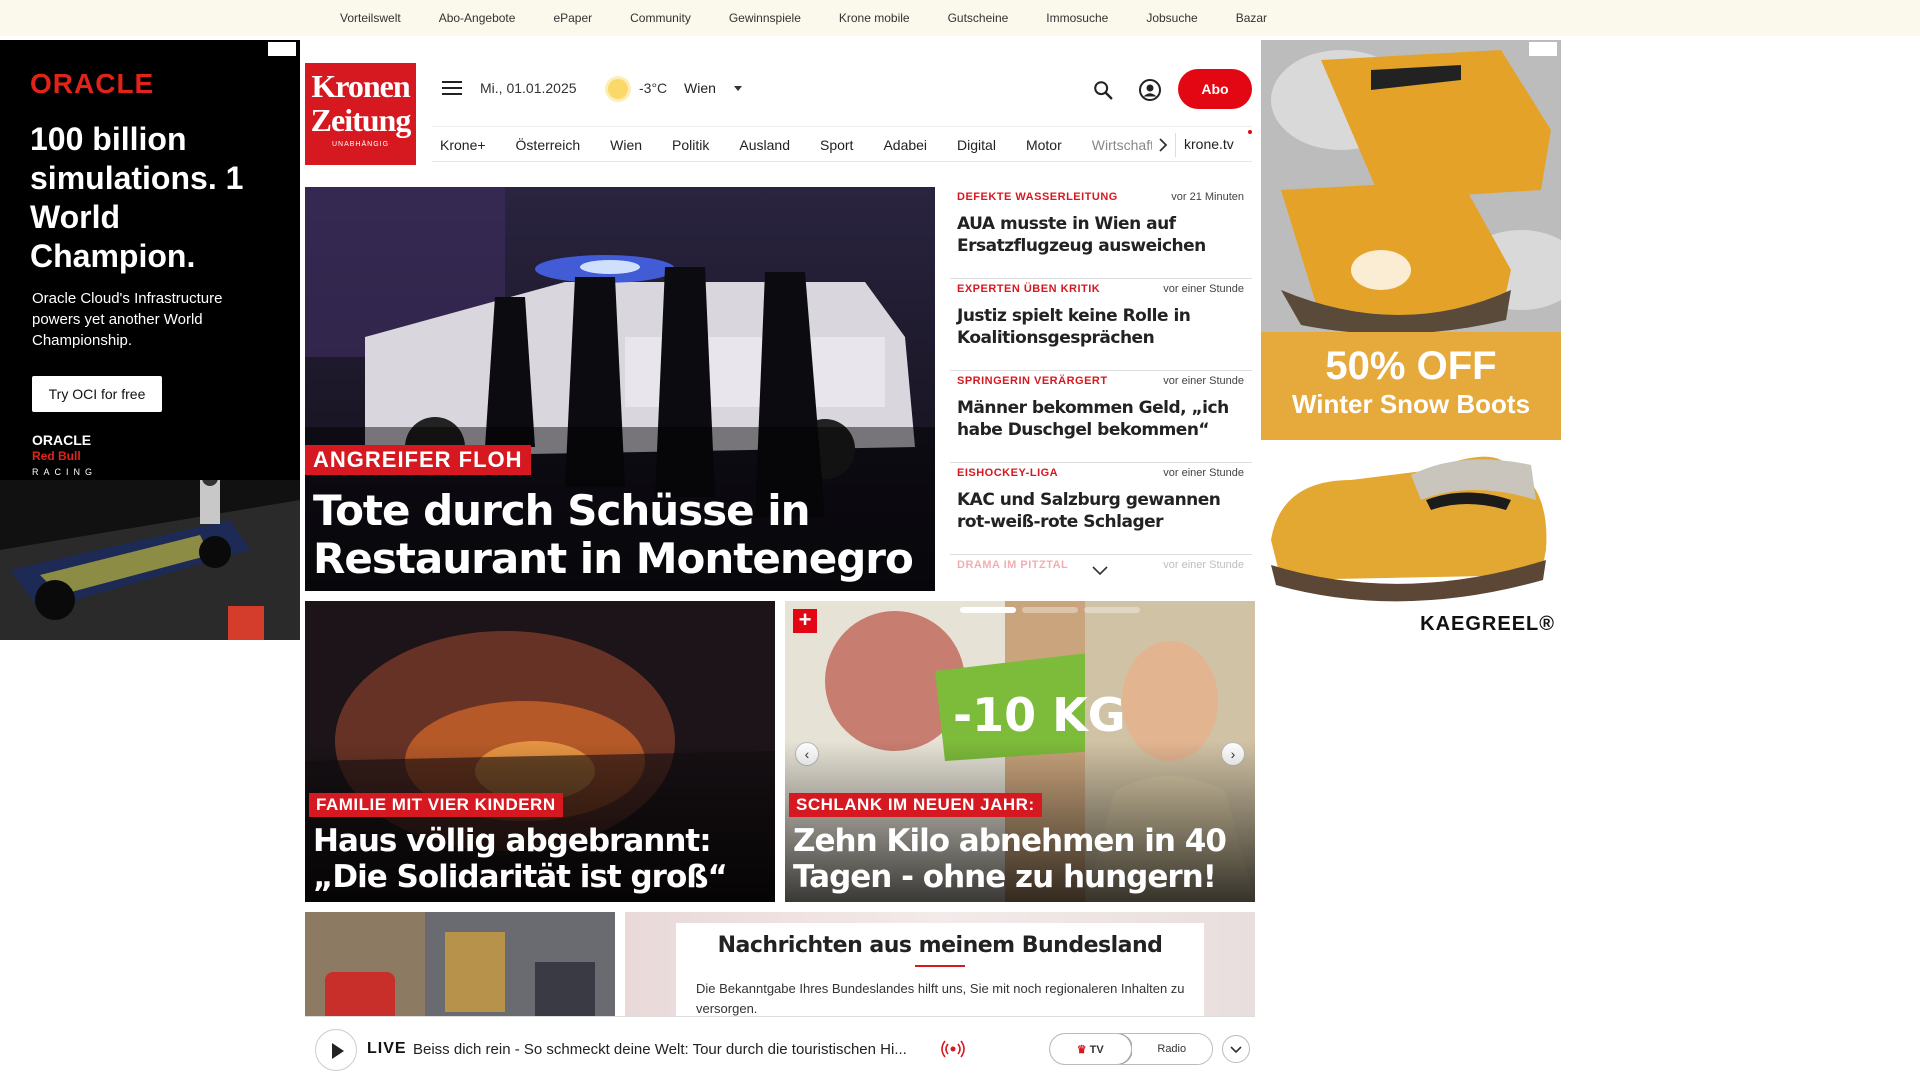 This screenshot has width=1920, height=1080. What do you see at coordinates (836, 145) in the screenshot?
I see `nav-tab-sport: Sport` at bounding box center [836, 145].